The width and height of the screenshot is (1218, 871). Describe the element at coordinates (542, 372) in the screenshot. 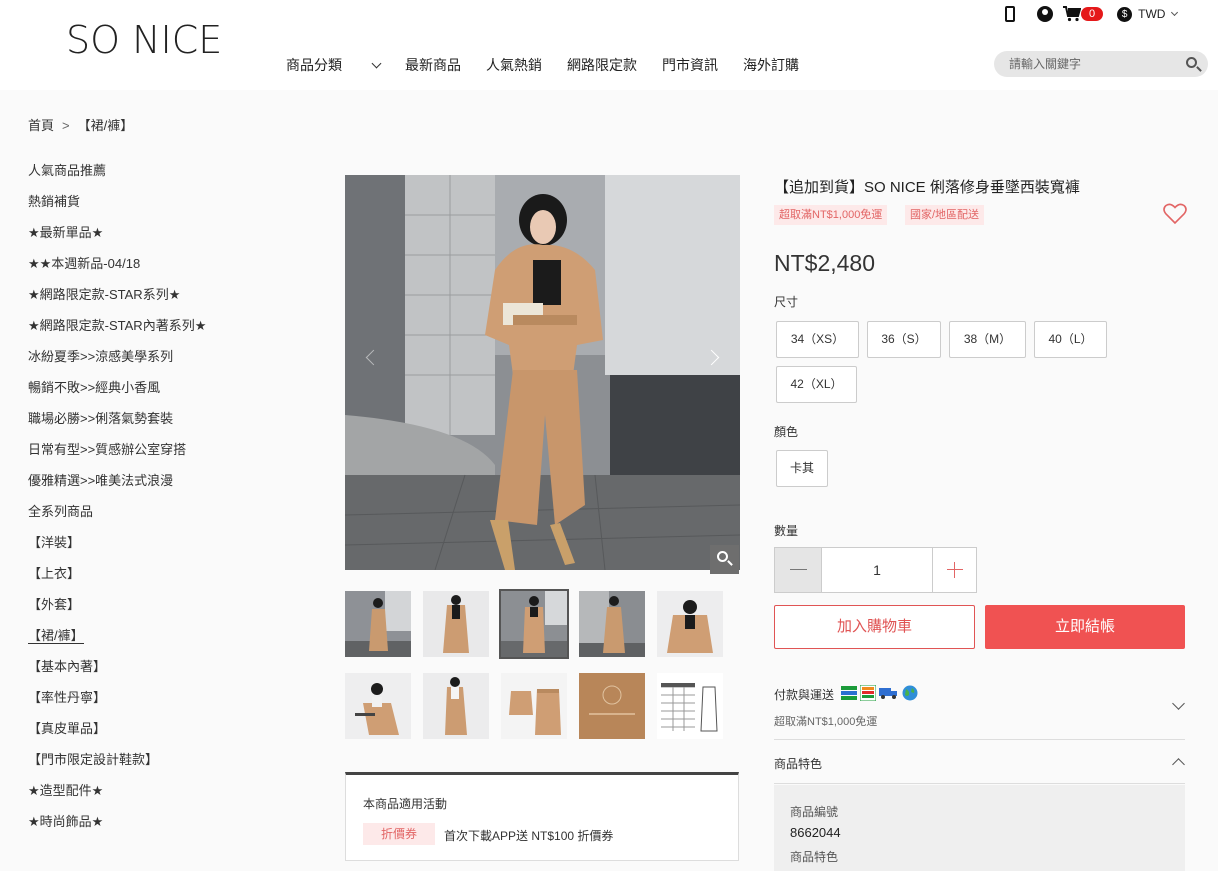

I see `product-main-image` at that location.